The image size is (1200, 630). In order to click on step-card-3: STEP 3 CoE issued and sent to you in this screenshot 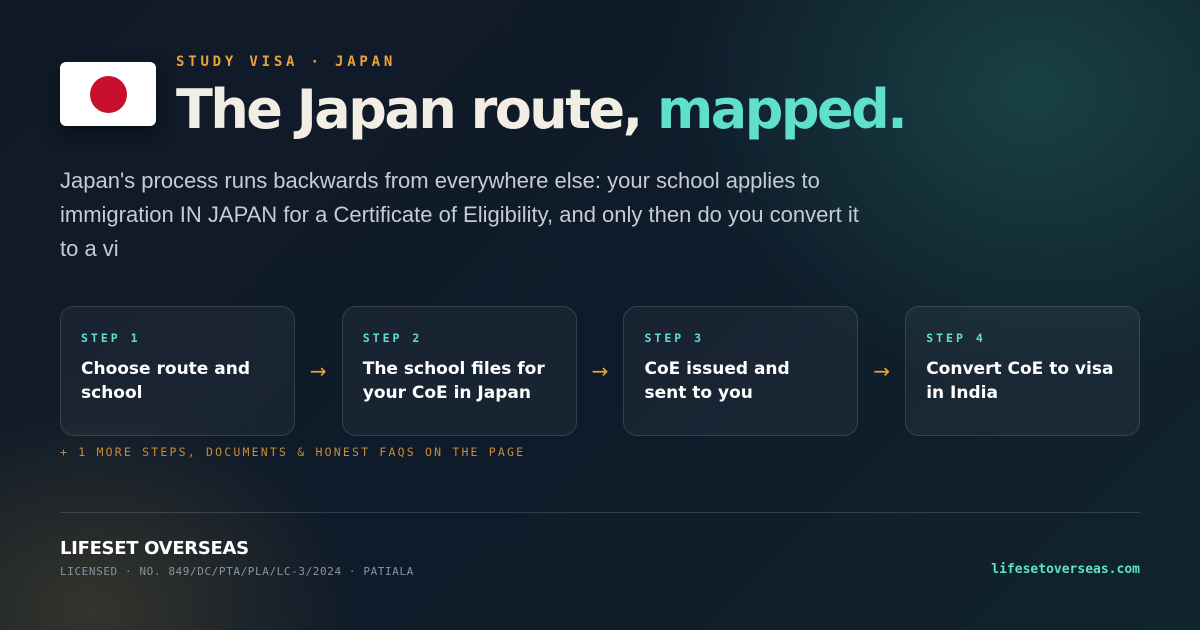, I will do `click(741, 371)`.